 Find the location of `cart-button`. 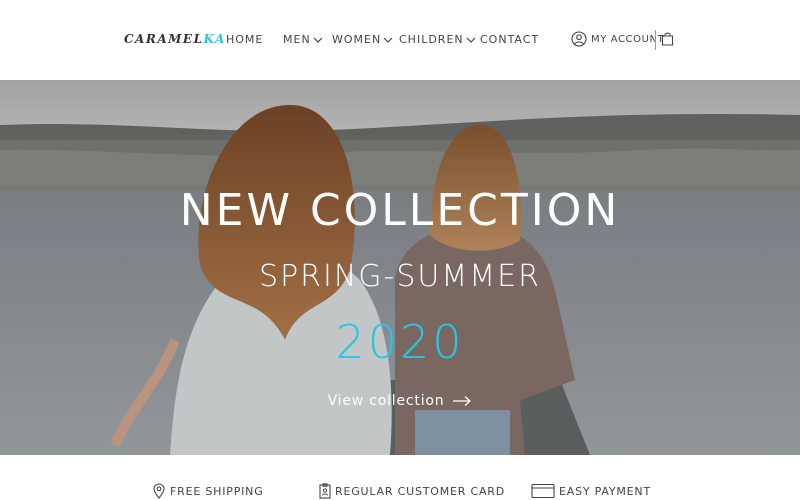

cart-button is located at coordinates (667, 40).